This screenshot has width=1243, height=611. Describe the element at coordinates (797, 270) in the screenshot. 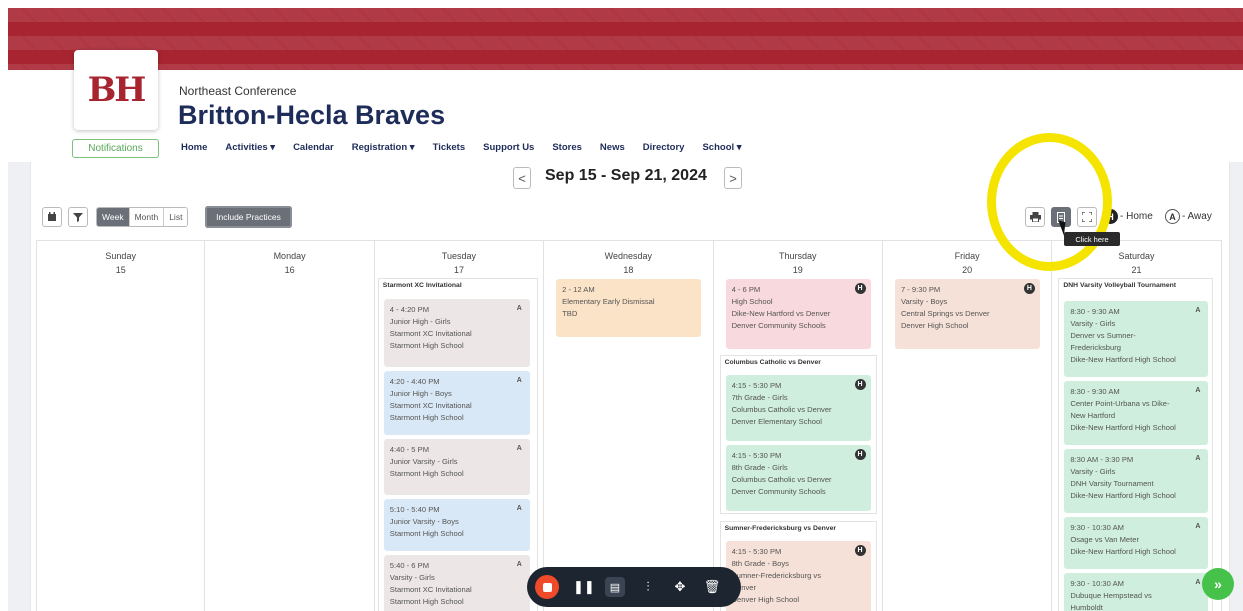

I see `day-number: 19` at that location.